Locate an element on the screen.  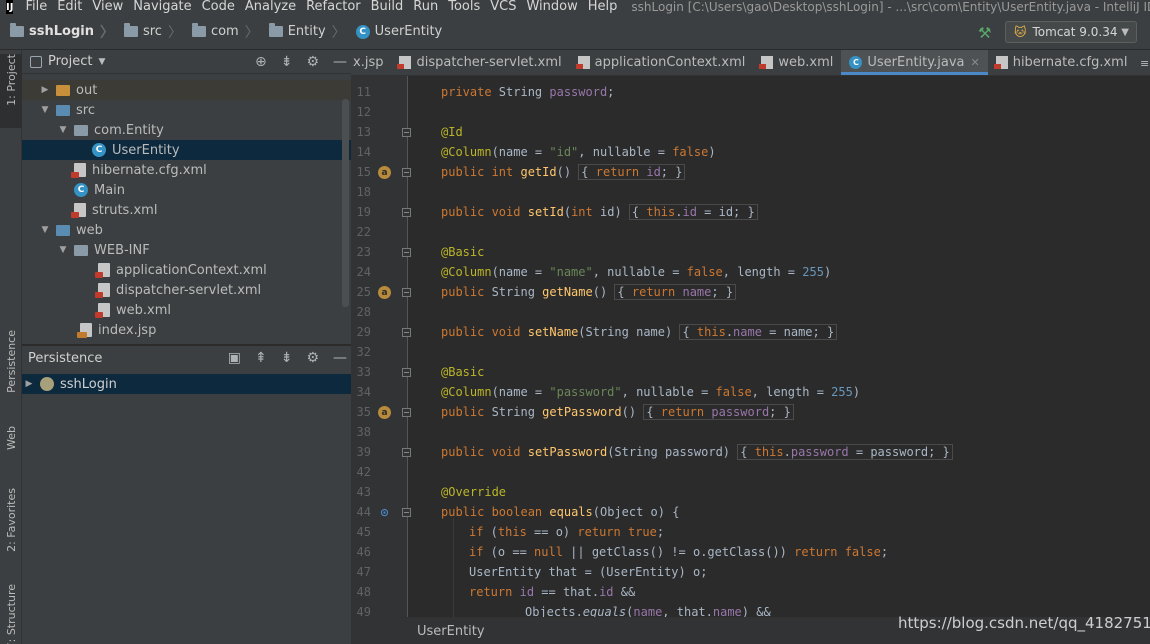
code-text: @Column(name = "id", nullable = false) is located at coordinates (578, 152).